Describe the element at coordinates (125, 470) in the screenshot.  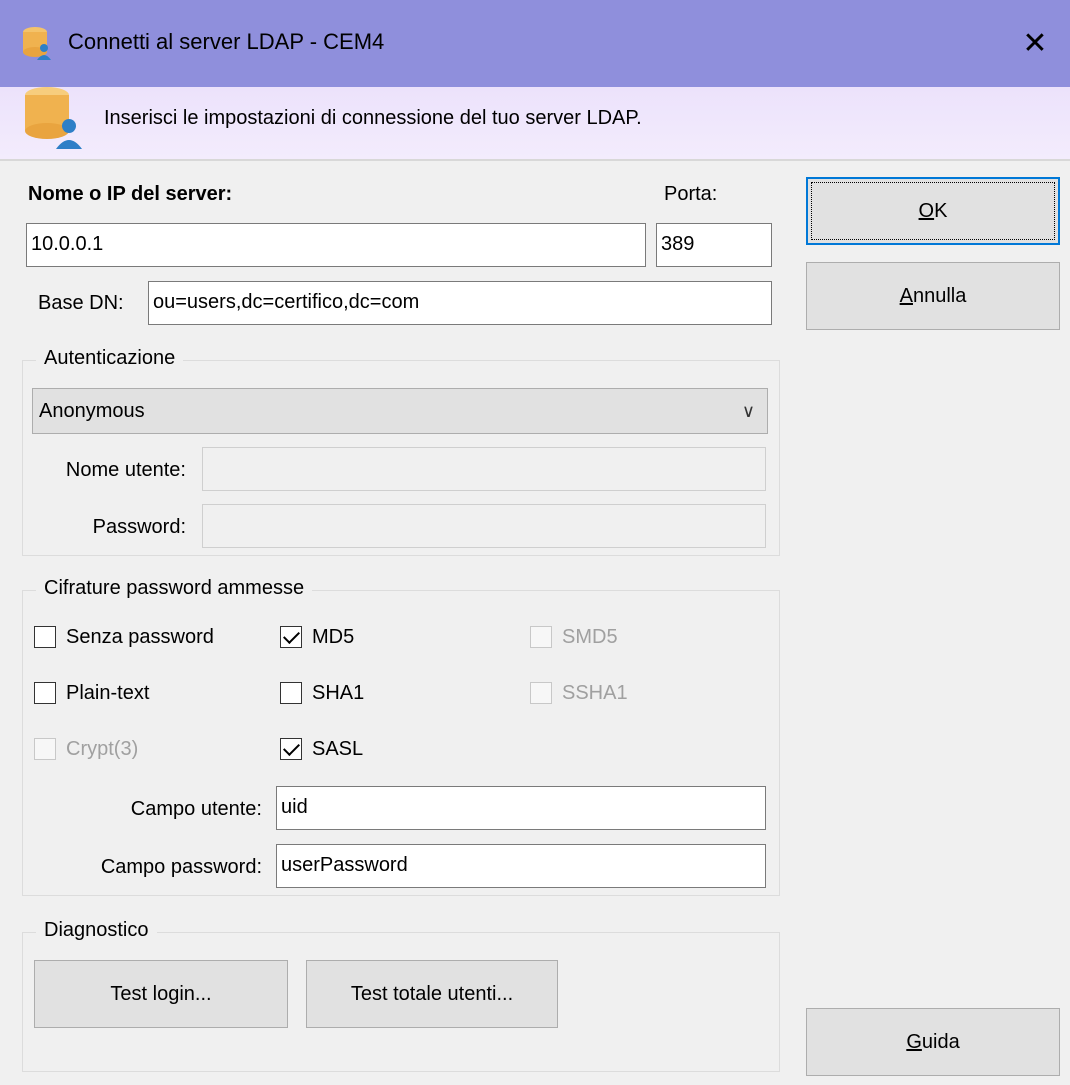
I see `username-label: Nome utente:` at that location.